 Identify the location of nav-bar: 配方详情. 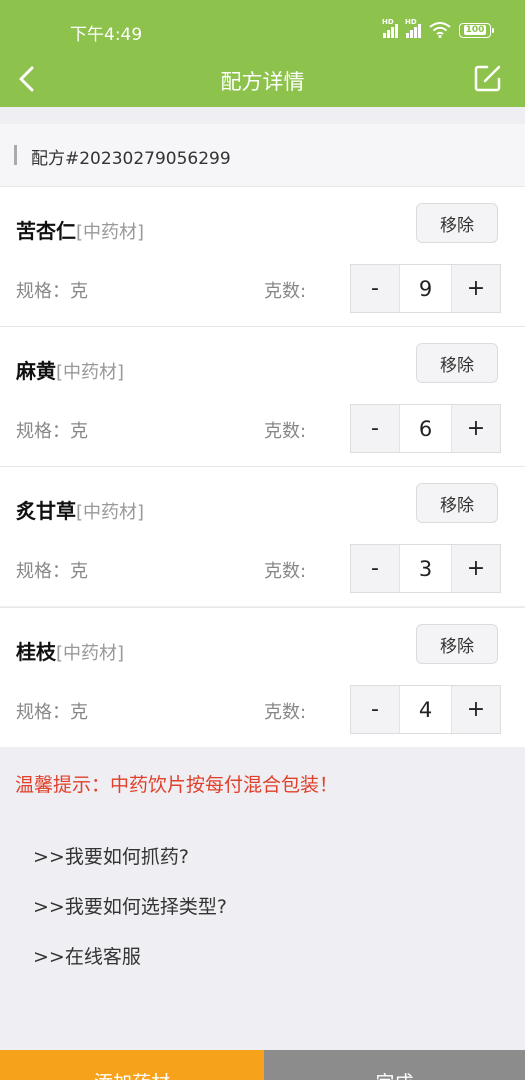
(262, 82).